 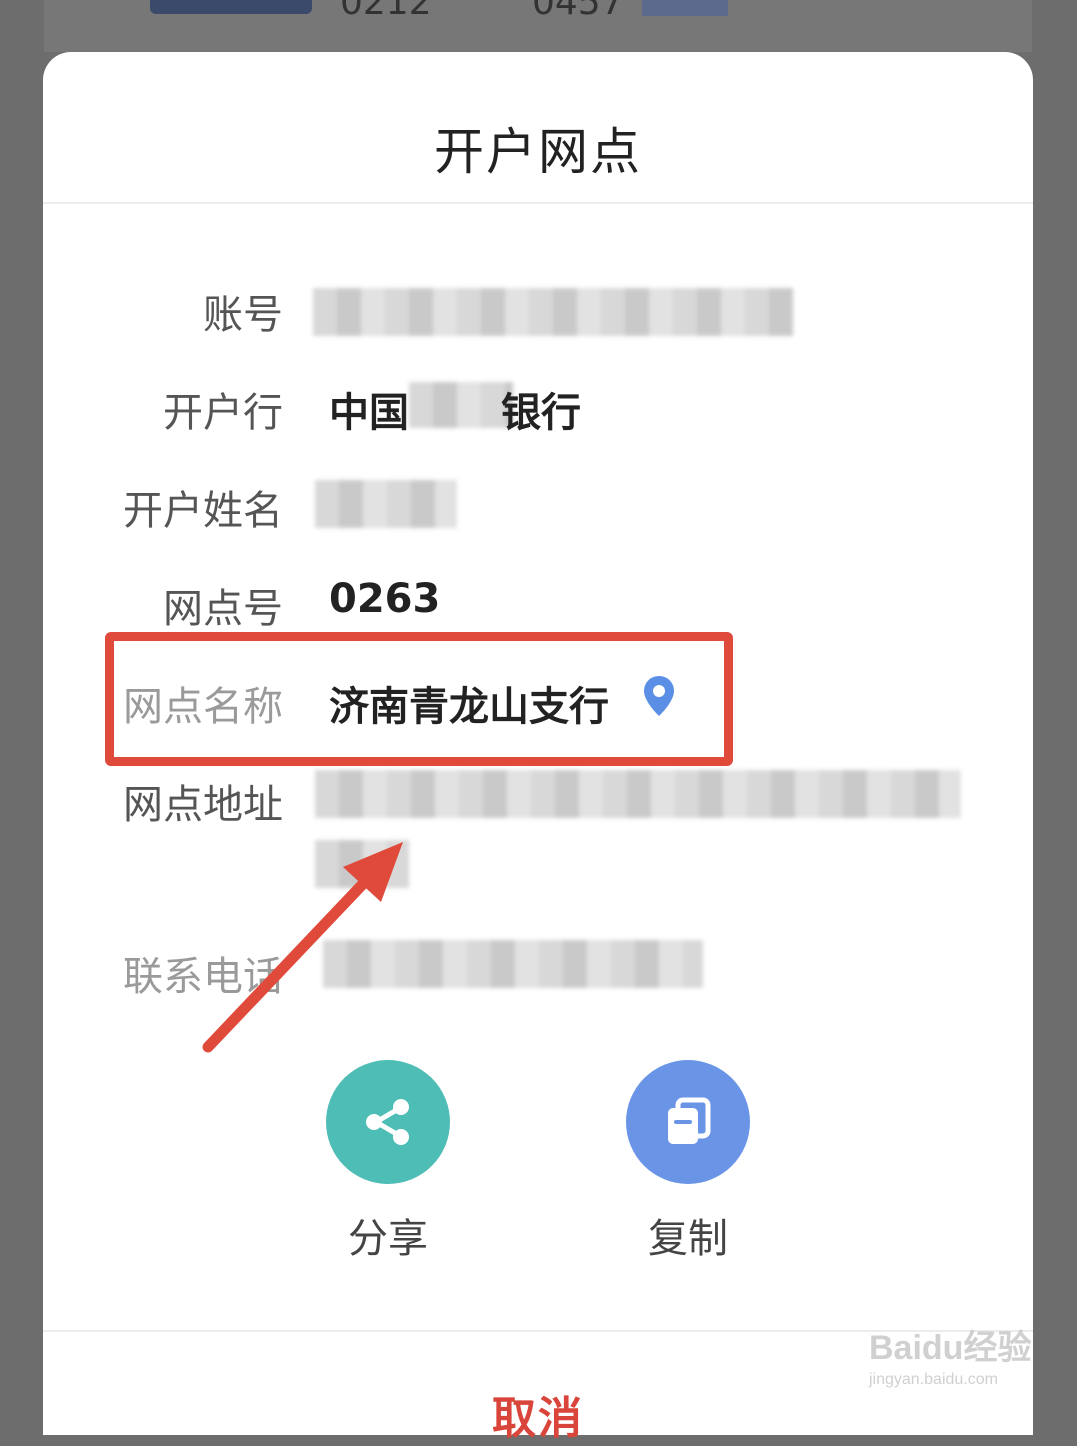 What do you see at coordinates (638, 794) in the screenshot?
I see `branch-address-value-redacted` at bounding box center [638, 794].